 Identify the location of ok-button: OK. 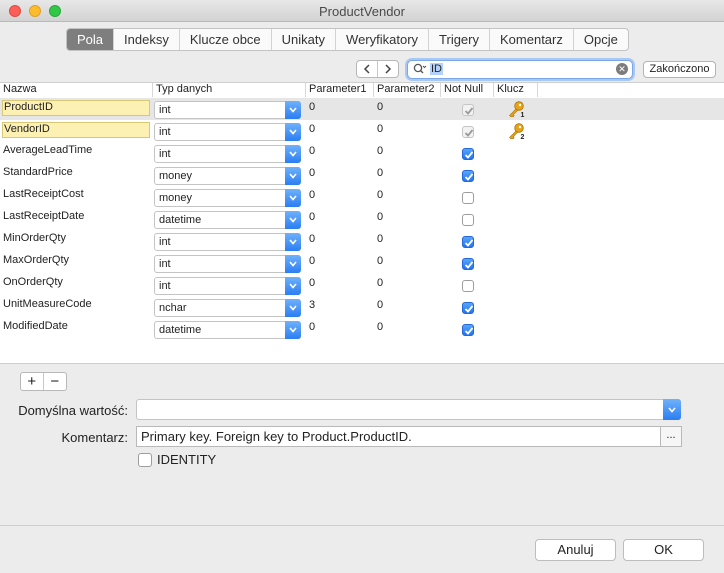
(663, 550).